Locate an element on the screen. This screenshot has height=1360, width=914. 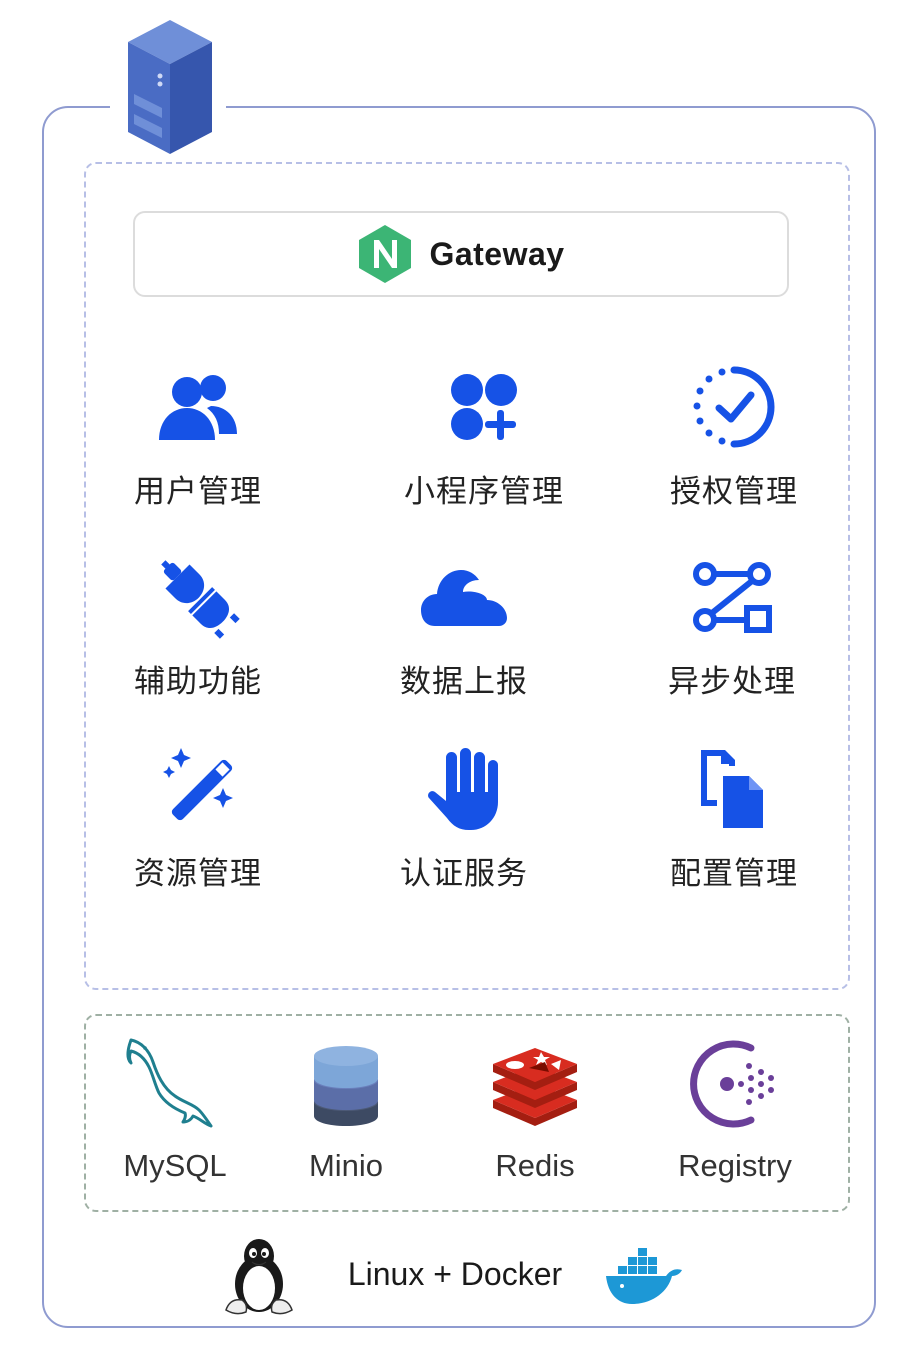
infra-label: Redis is located at coordinates (535, 1165).